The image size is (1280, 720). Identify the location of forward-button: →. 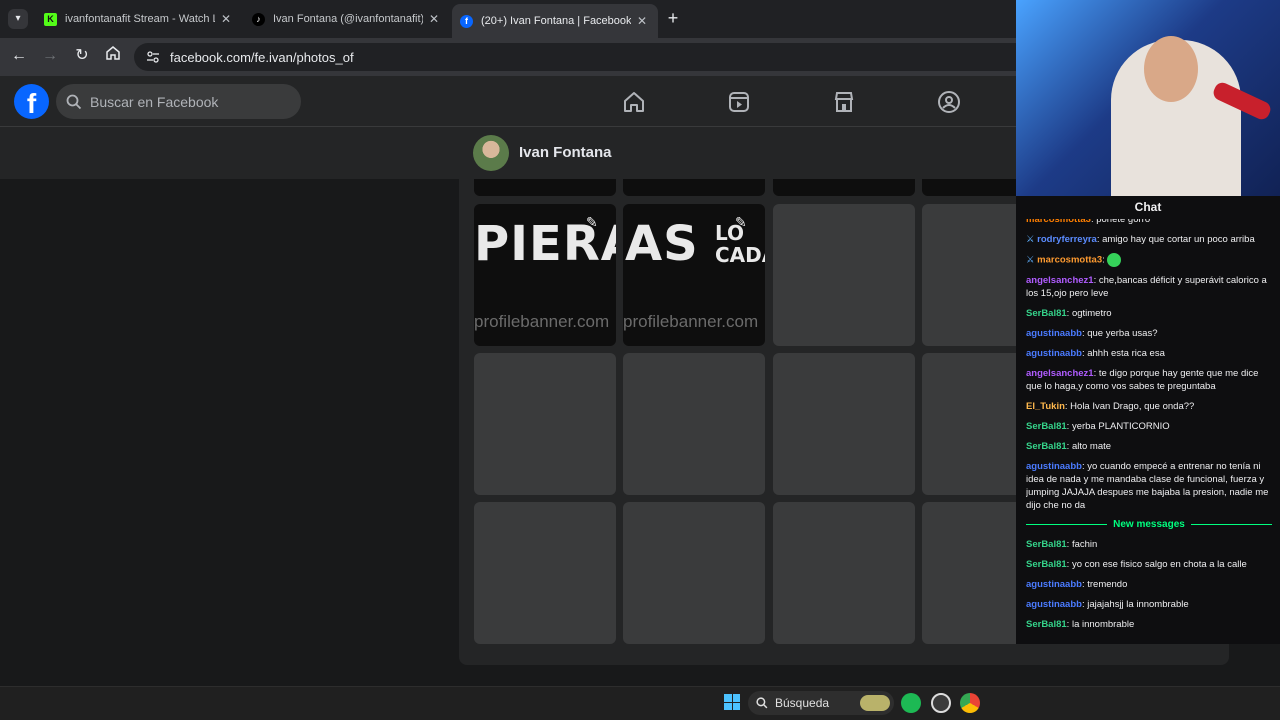
(50, 56).